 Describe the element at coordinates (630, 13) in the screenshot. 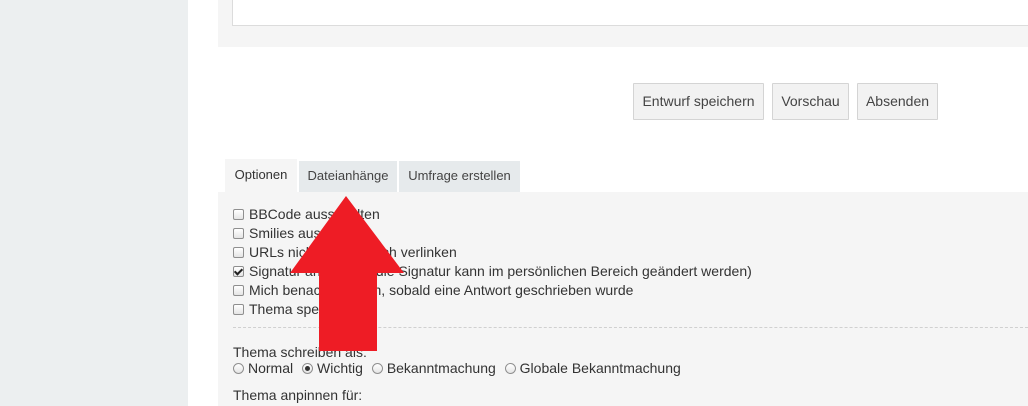

I see `message-textarea` at that location.